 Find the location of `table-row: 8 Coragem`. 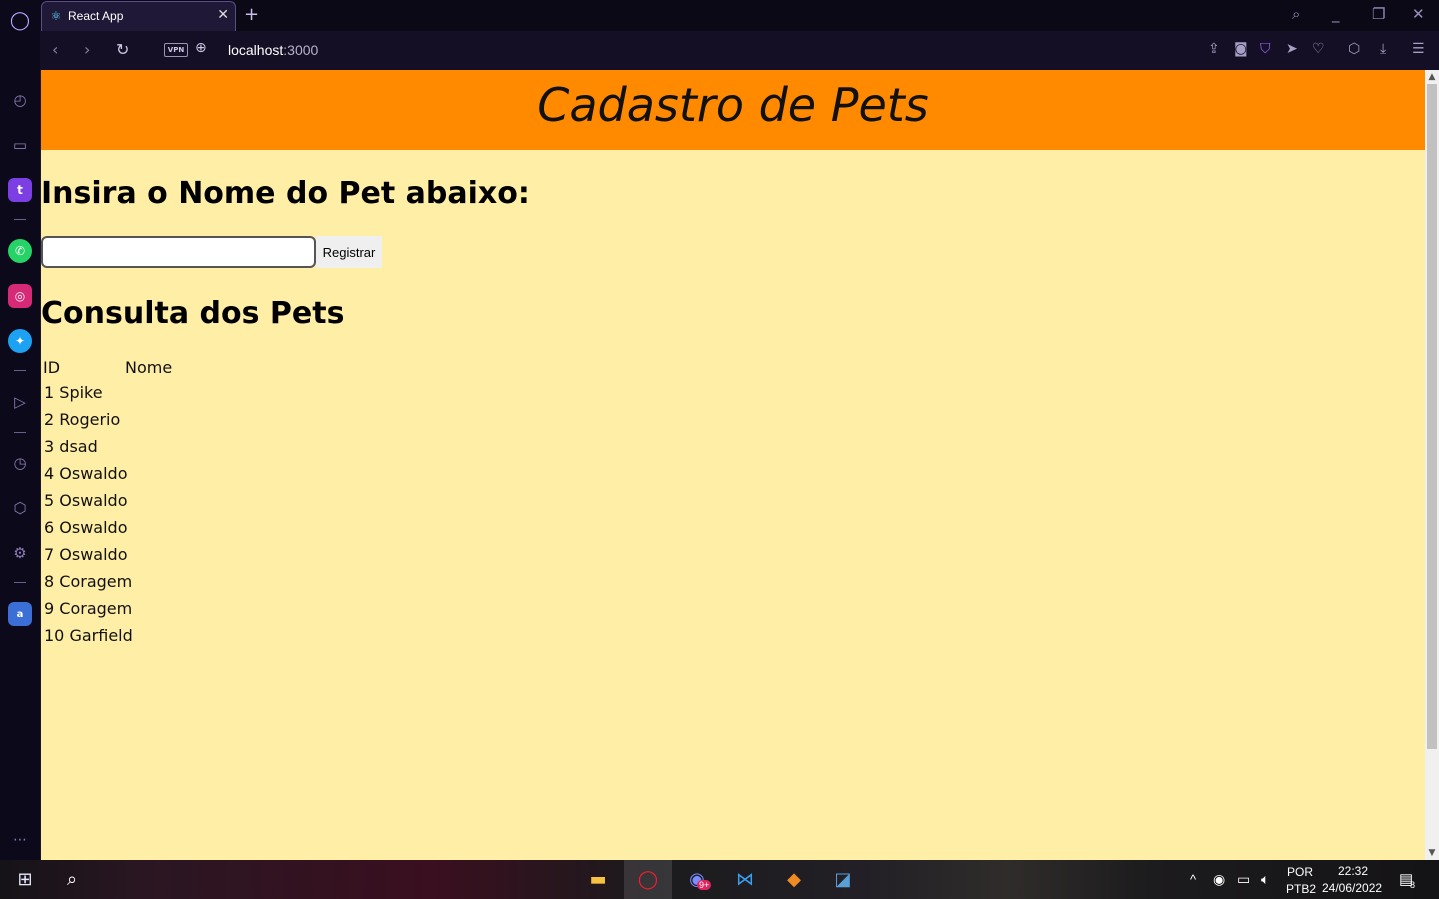

table-row: 8 Coragem is located at coordinates (107, 581).